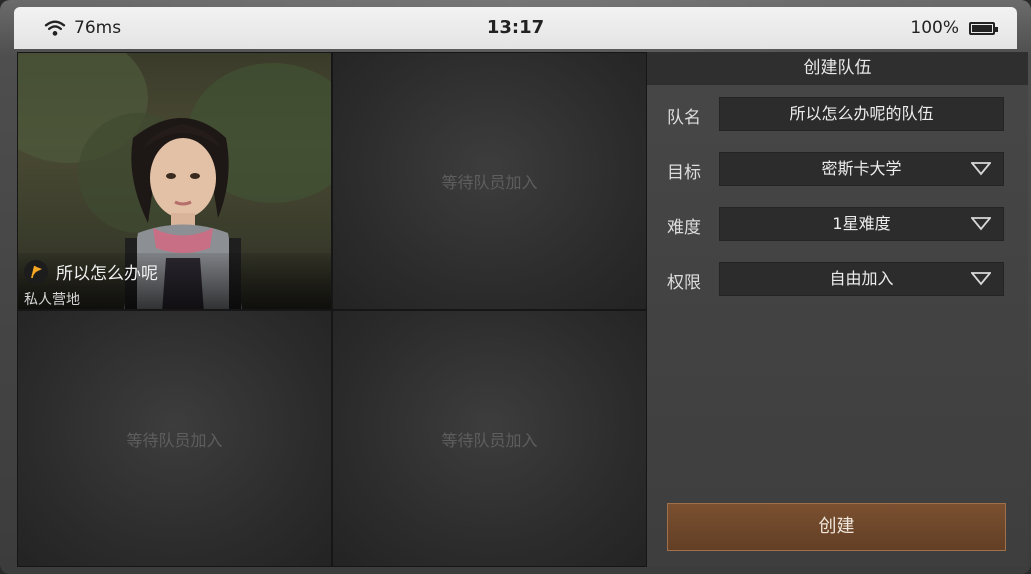 Image resolution: width=1031 pixels, height=574 pixels. I want to click on permission-row: 权限 自由加入, so click(837, 279).